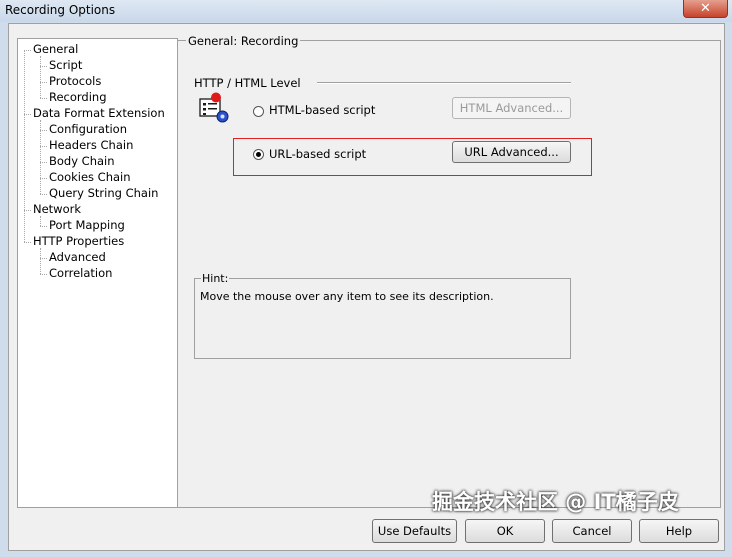 This screenshot has height=557, width=732. What do you see at coordinates (88, 129) in the screenshot?
I see `tree-item-configuration: Configuration` at bounding box center [88, 129].